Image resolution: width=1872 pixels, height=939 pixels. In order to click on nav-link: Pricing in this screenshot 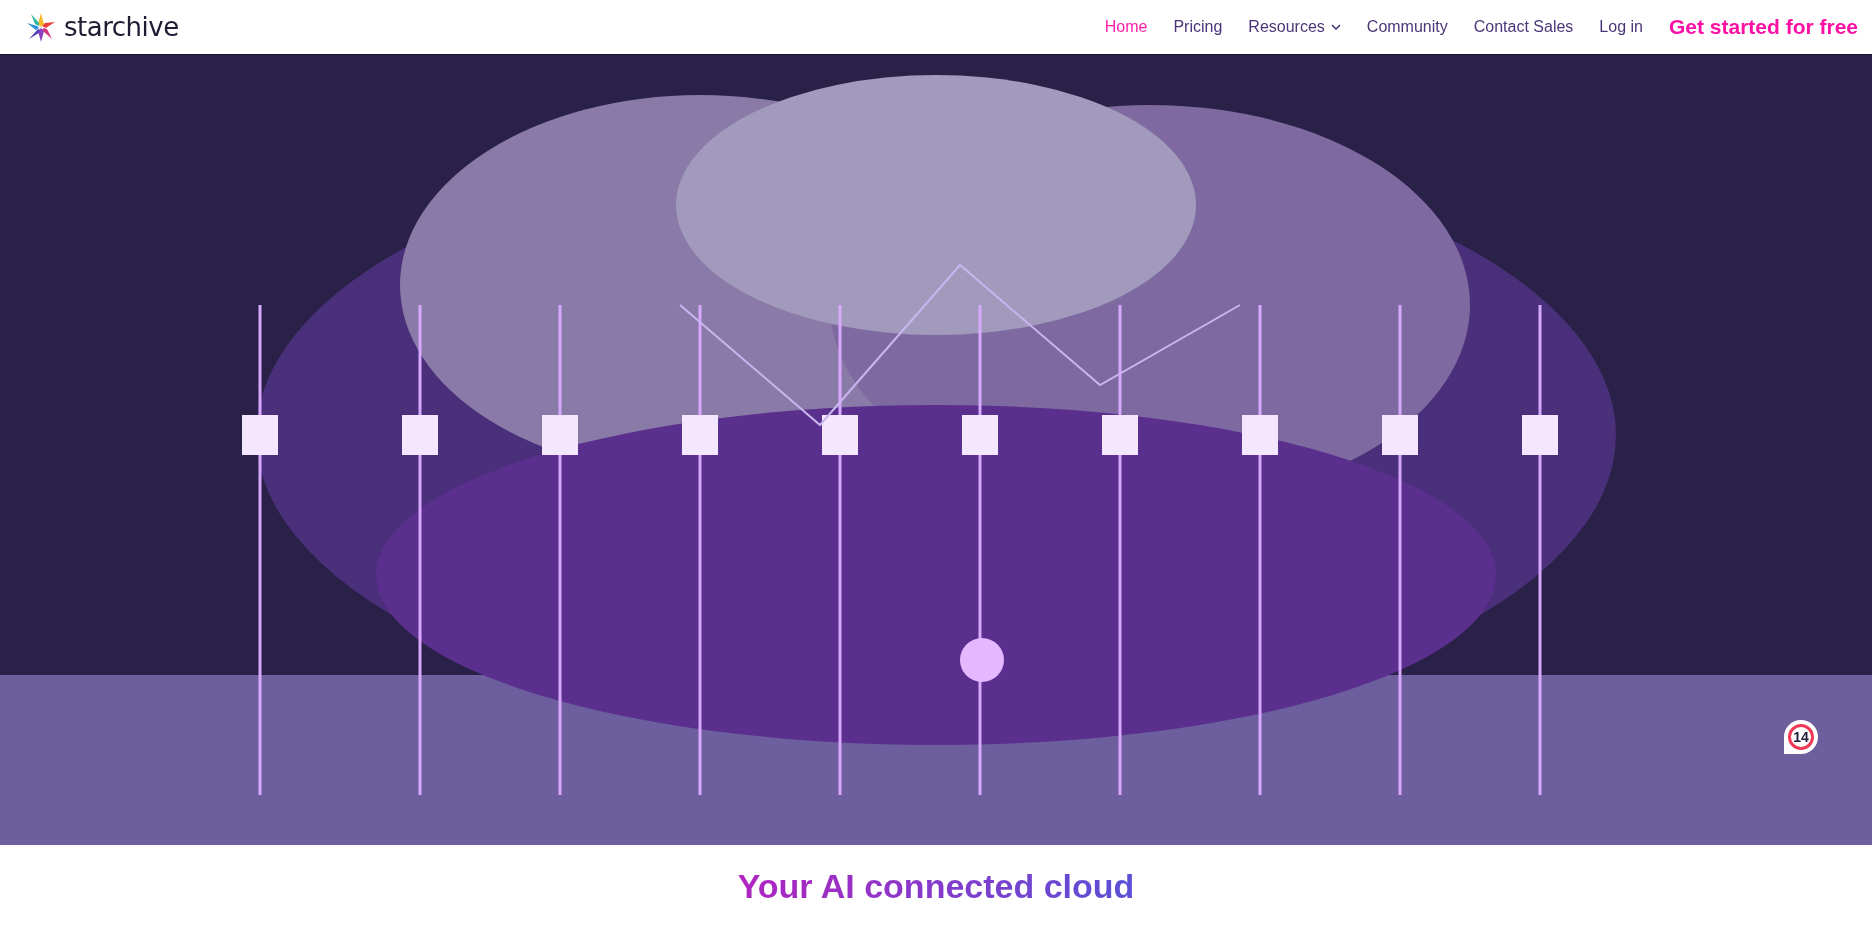, I will do `click(1198, 27)`.